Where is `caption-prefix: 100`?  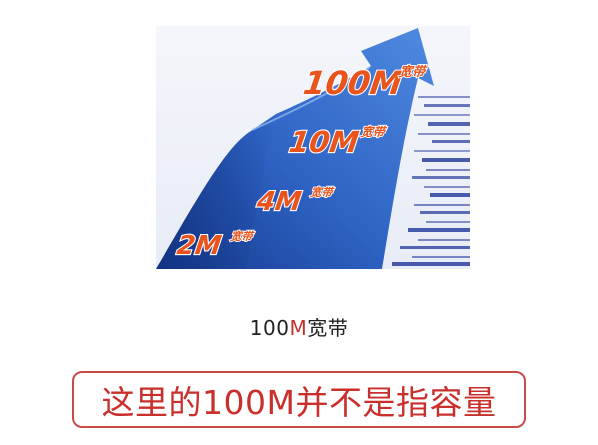 caption-prefix: 100 is located at coordinates (269, 328).